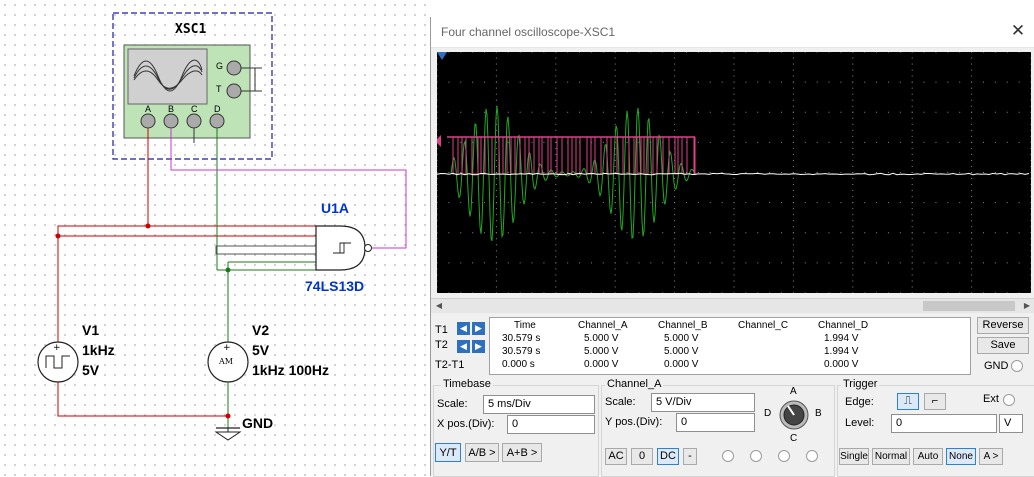  Describe the element at coordinates (539, 404) in the screenshot. I see `timebase-scale-input: 5 ms/Div` at that location.